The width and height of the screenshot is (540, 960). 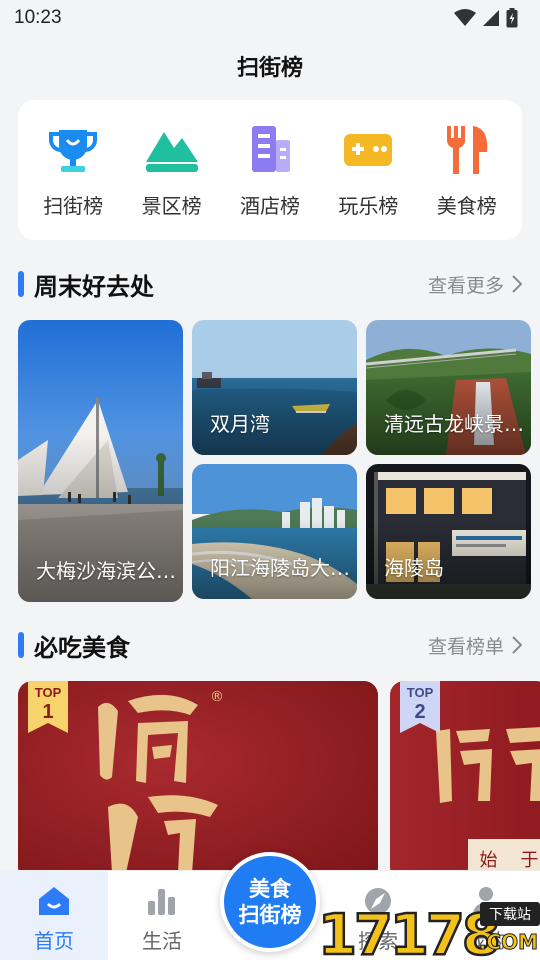 I want to click on food-ranking-fab-button: 美食 扫街榜, so click(x=270, y=902).